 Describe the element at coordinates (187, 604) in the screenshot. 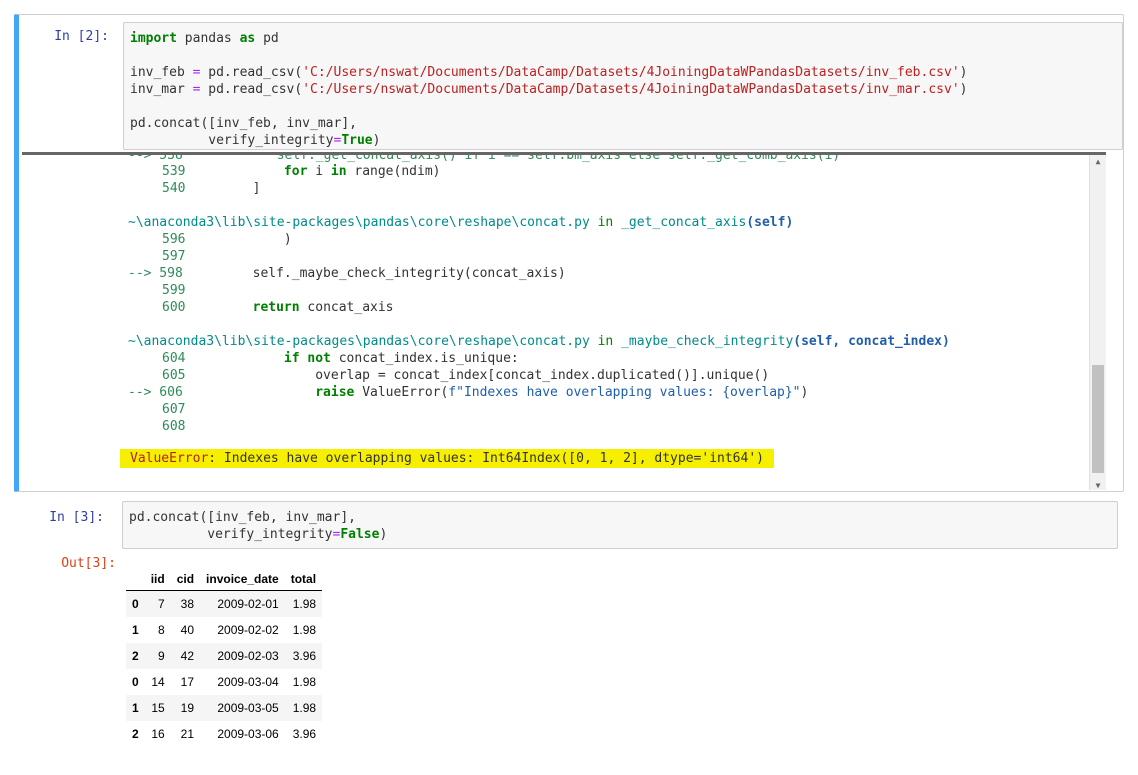

I see `table-cell: 38` at that location.